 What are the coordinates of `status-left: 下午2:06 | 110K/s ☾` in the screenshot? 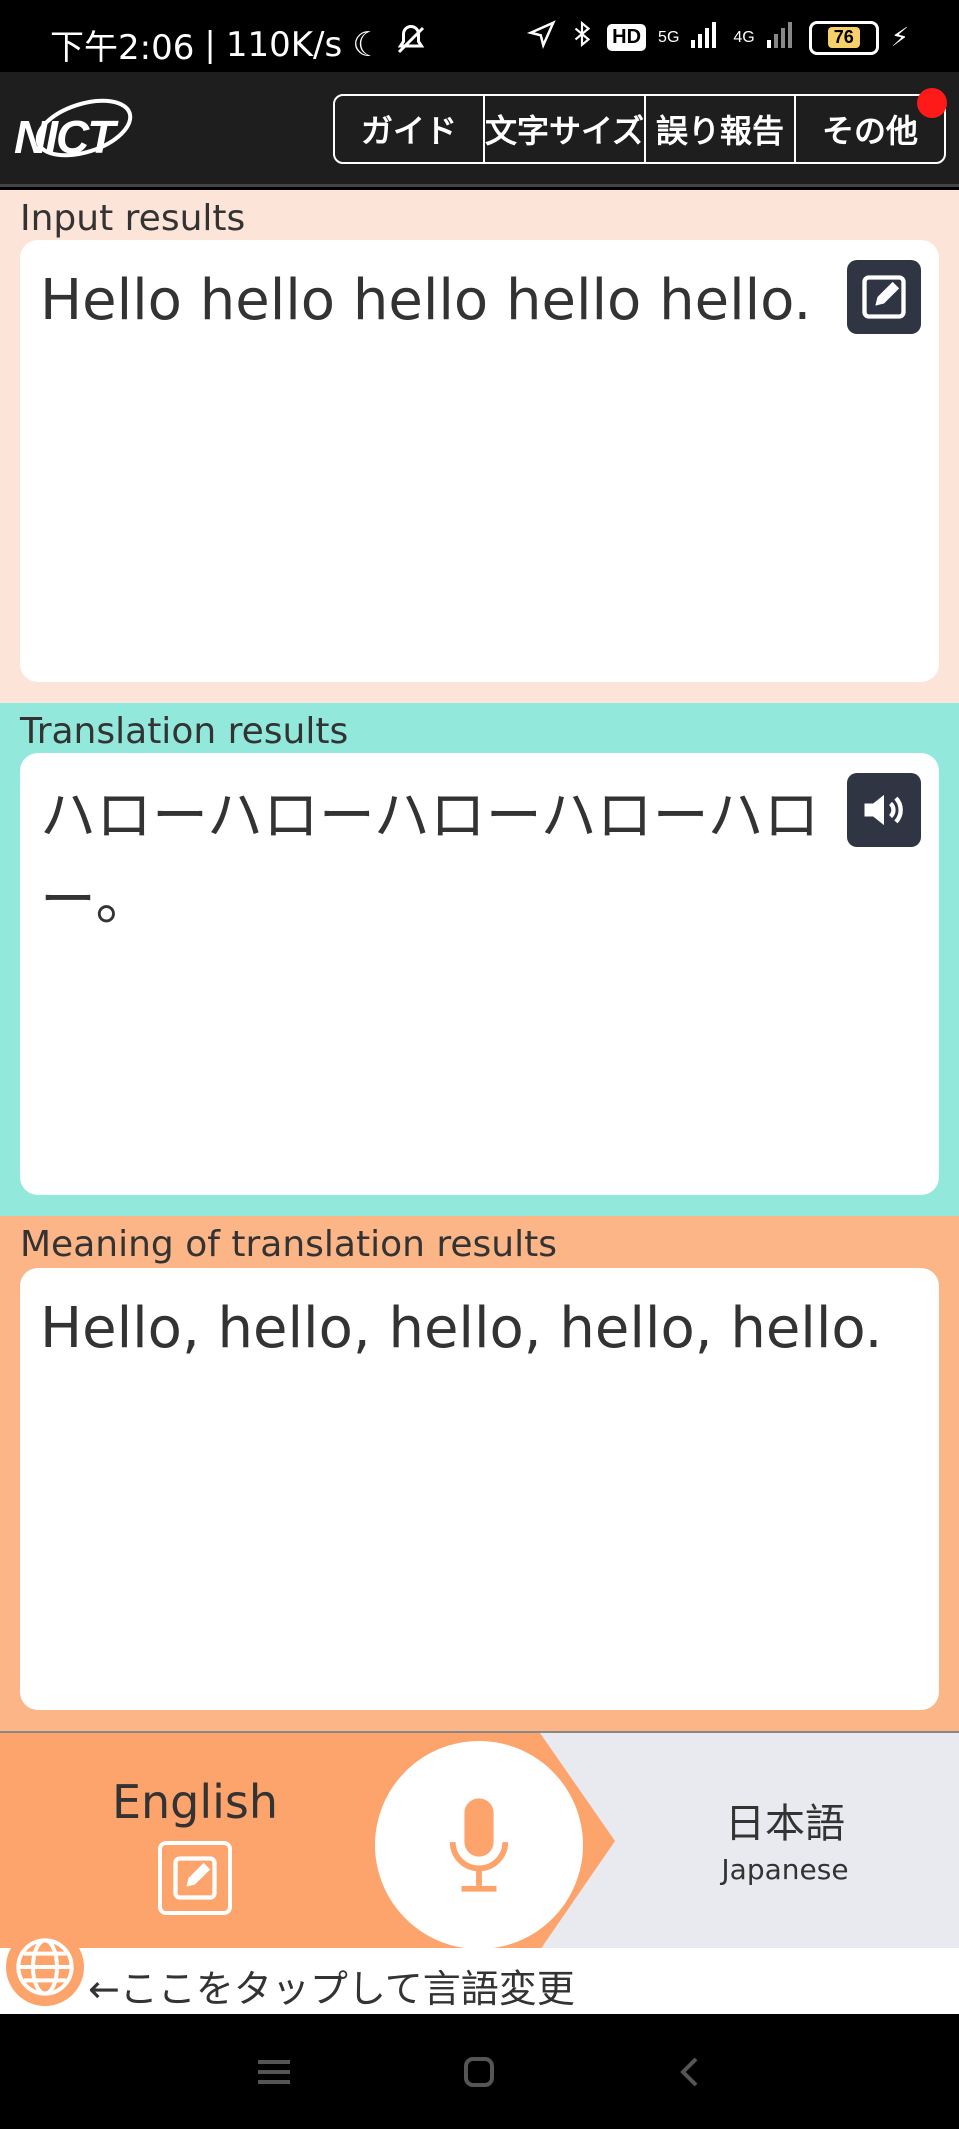 It's located at (239, 44).